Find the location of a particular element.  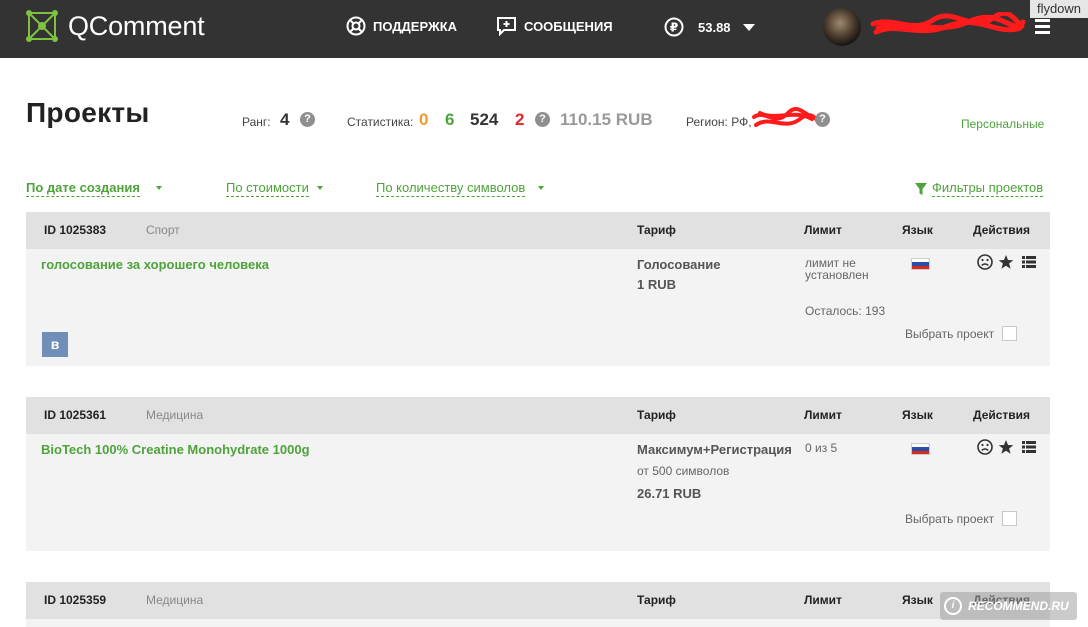

avatar is located at coordinates (842, 27).